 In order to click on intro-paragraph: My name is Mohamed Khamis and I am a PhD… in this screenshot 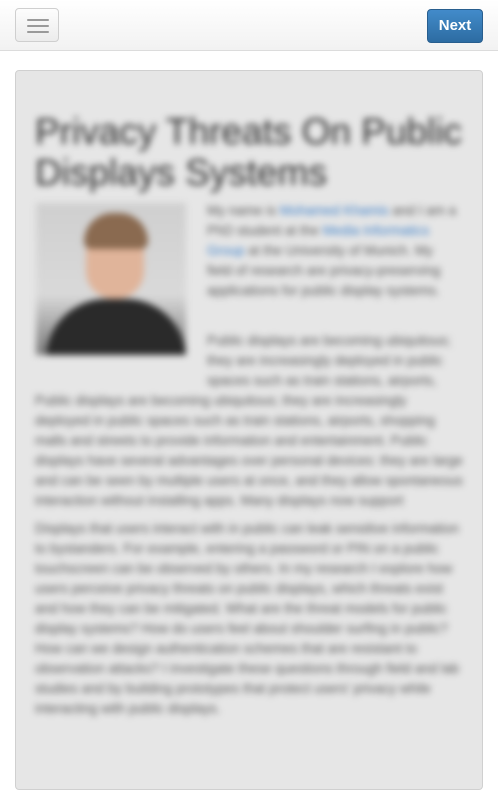, I will do `click(332, 251)`.